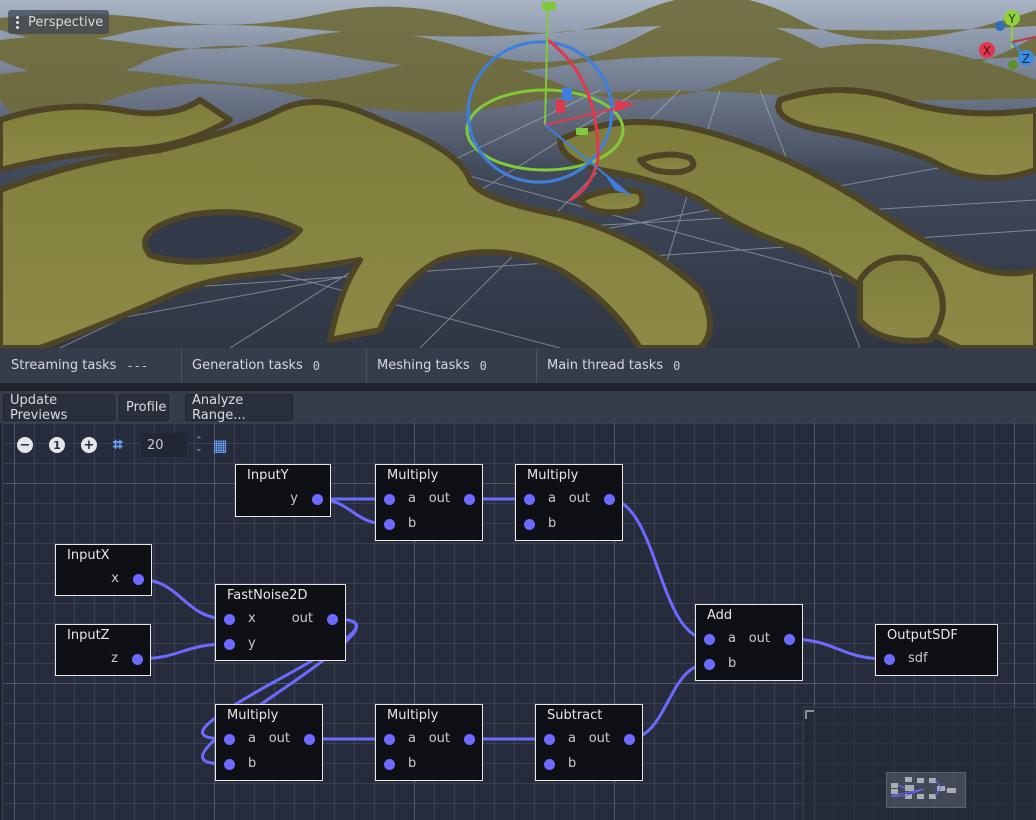 The image size is (1036, 820). I want to click on main-thread-tasks-stat: Main thread tasks 0, so click(608, 365).